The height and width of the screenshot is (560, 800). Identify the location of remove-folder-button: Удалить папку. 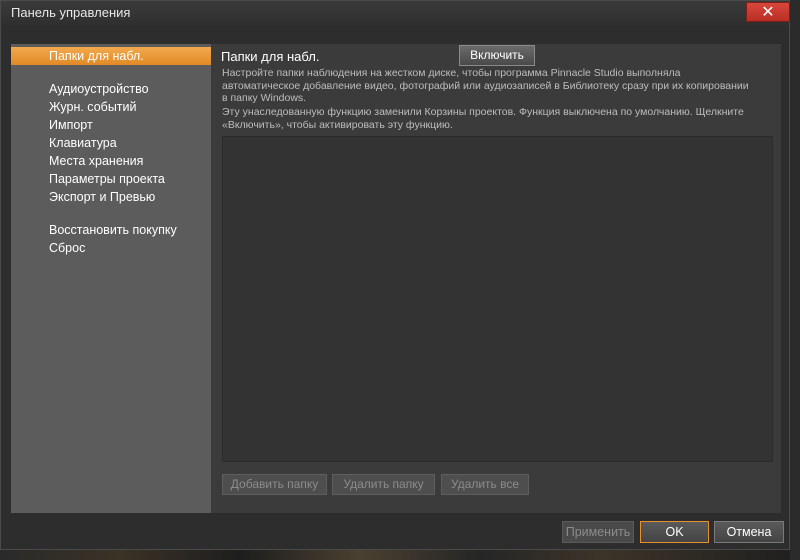
(383, 484).